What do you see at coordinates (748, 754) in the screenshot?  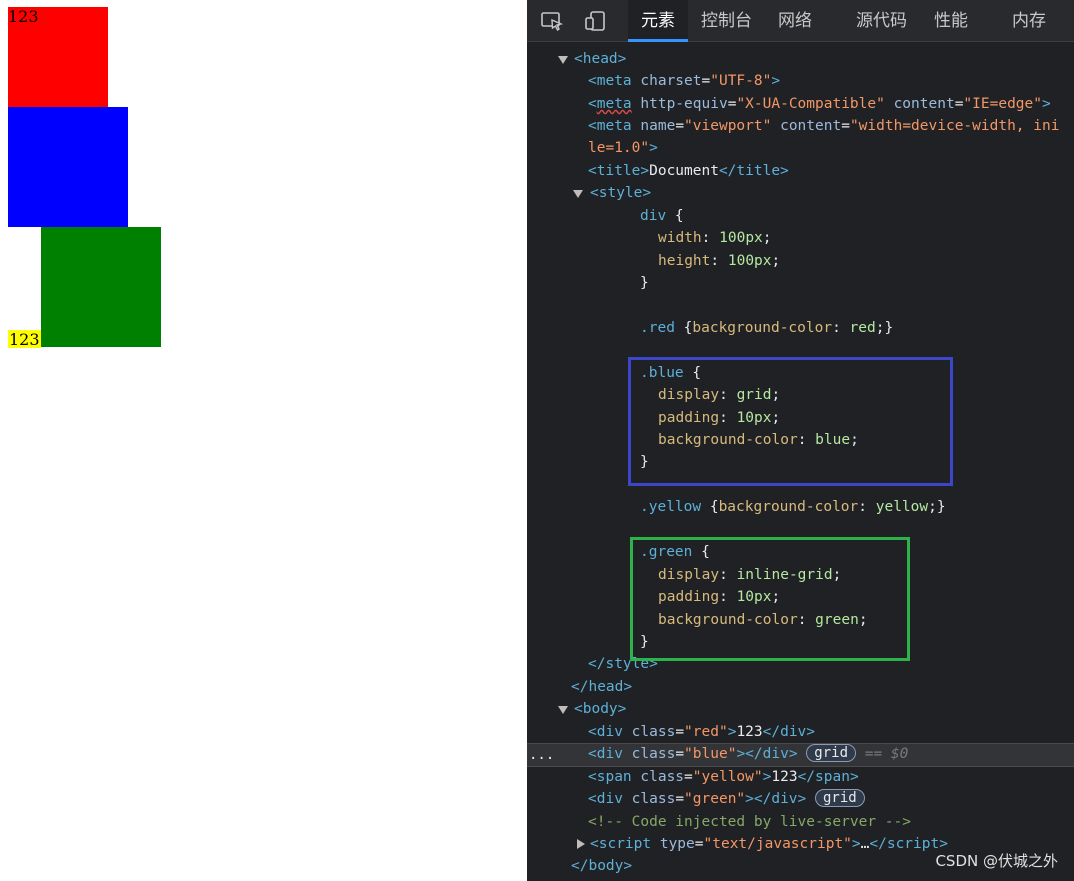 I see `div-blue-line: <div class="blue"></div> grid == $0` at bounding box center [748, 754].